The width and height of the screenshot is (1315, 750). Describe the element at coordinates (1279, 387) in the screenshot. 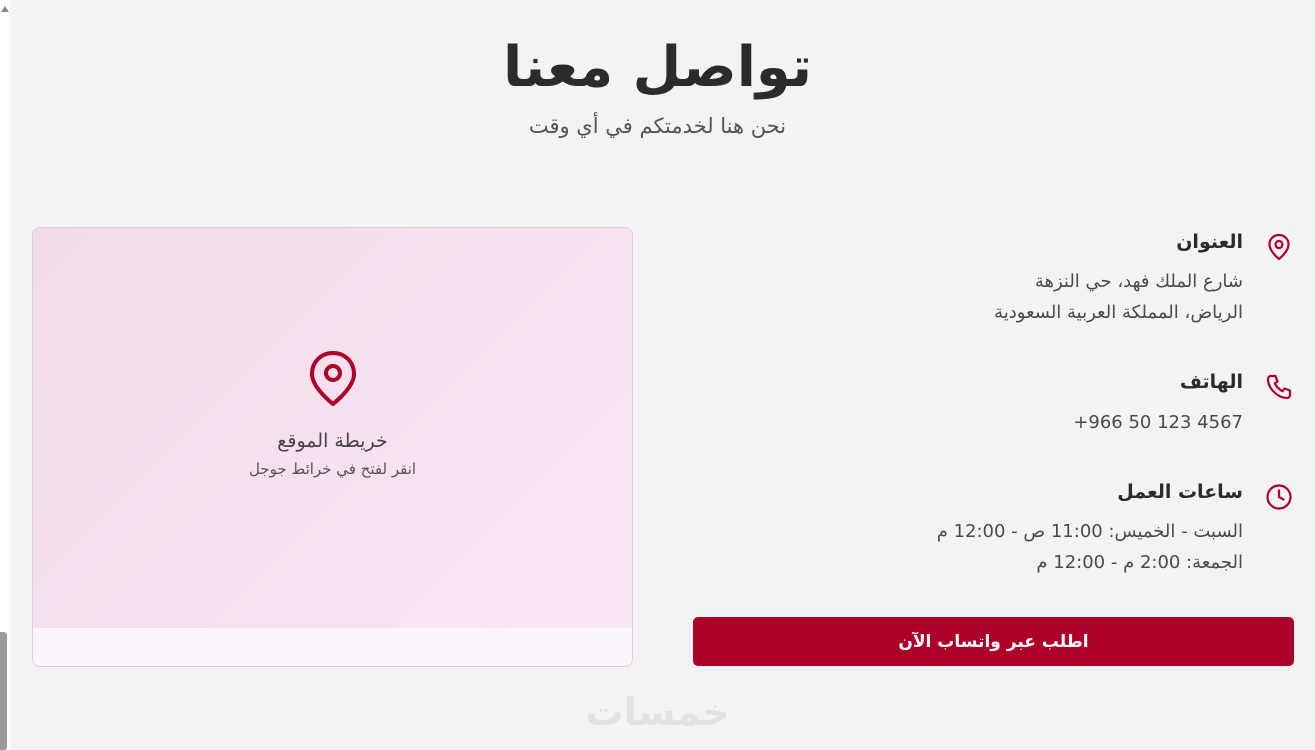

I see `phone-icon` at that location.